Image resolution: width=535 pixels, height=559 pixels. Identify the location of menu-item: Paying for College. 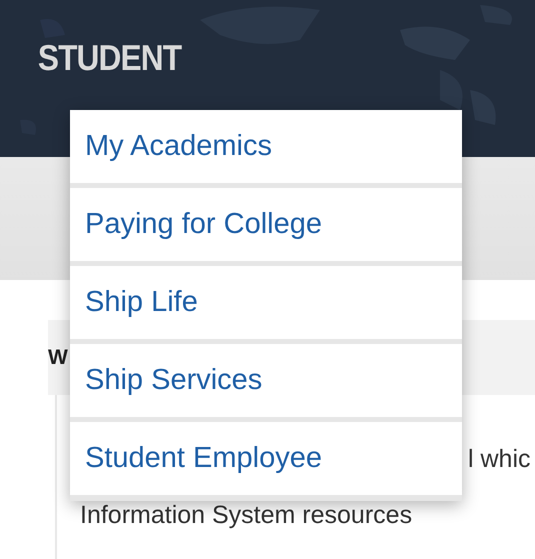
(266, 224).